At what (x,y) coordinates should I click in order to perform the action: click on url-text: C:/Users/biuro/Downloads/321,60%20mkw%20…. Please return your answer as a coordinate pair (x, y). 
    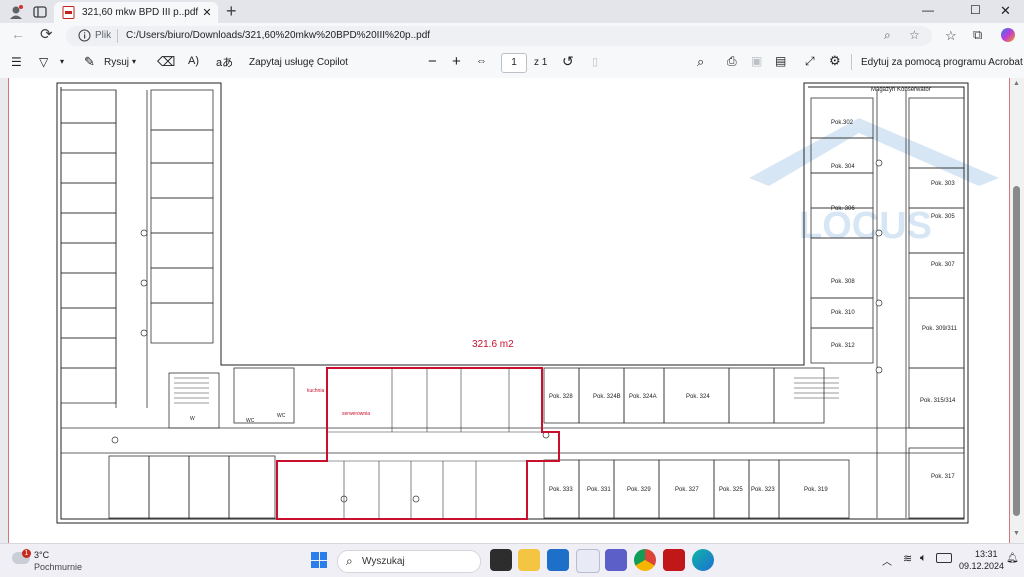
    Looking at the image, I should click on (278, 35).